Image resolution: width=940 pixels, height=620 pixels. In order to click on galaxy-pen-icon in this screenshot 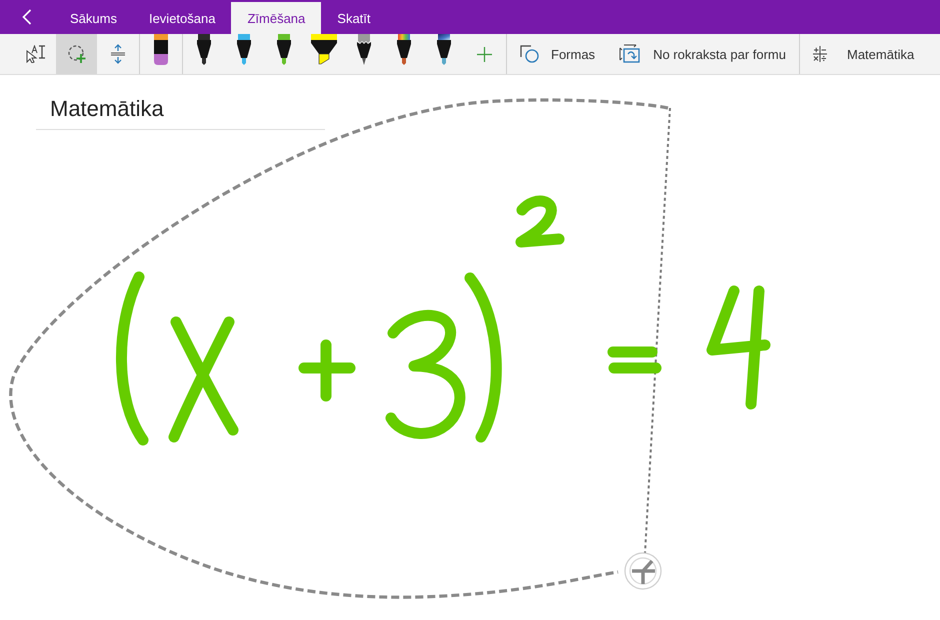, I will do `click(444, 50)`.